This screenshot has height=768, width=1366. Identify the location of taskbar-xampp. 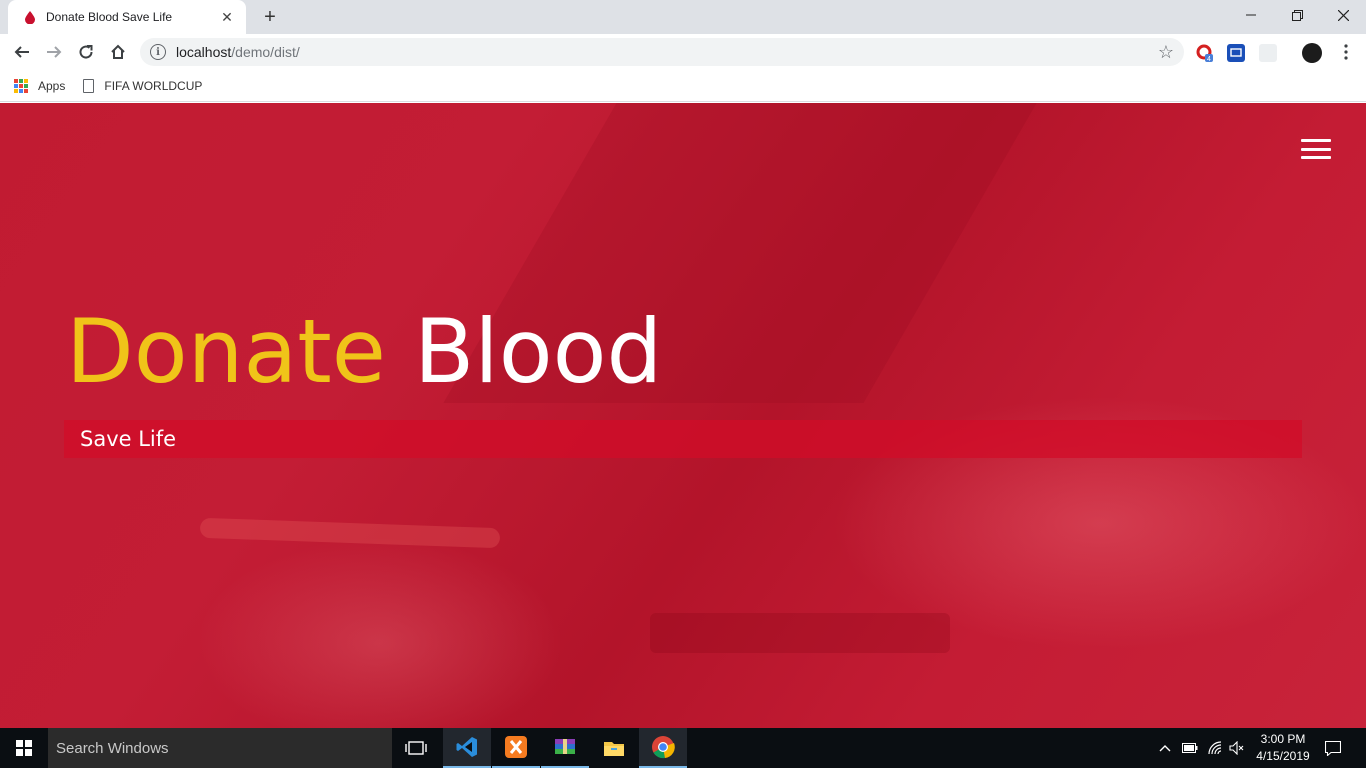
(516, 748).